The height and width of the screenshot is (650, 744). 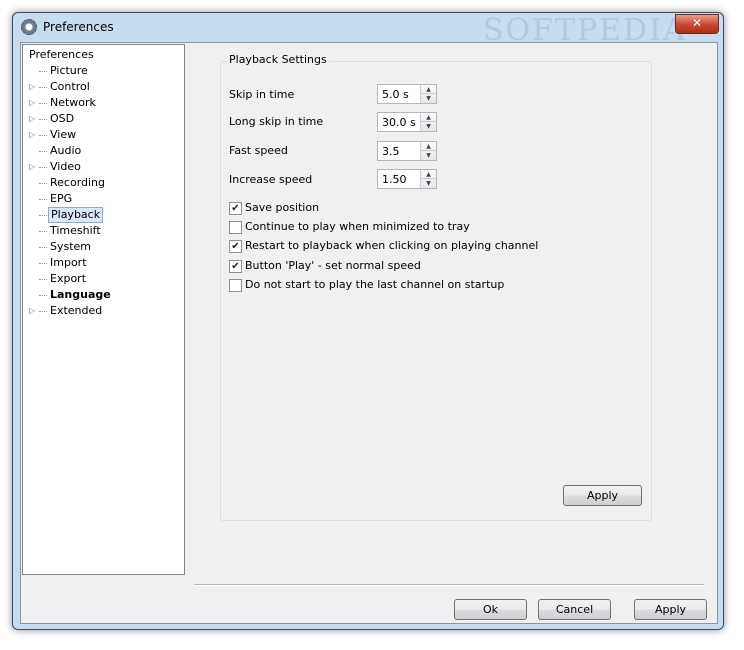 What do you see at coordinates (69, 70) in the screenshot?
I see `tree-item-label: Picture` at bounding box center [69, 70].